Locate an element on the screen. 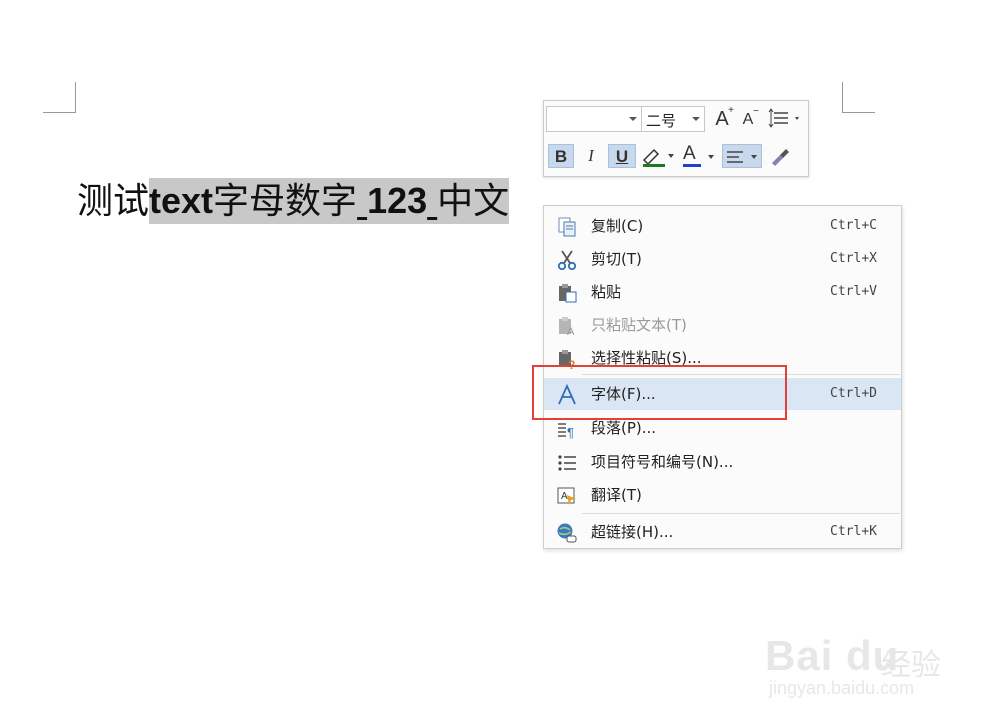 This screenshot has width=1000, height=724. menu-item-paste: 粘贴 Ctrl+V is located at coordinates (722, 292).